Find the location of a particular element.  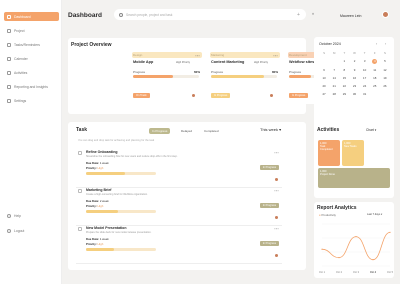

calendar-day: 11 is located at coordinates (375, 70).